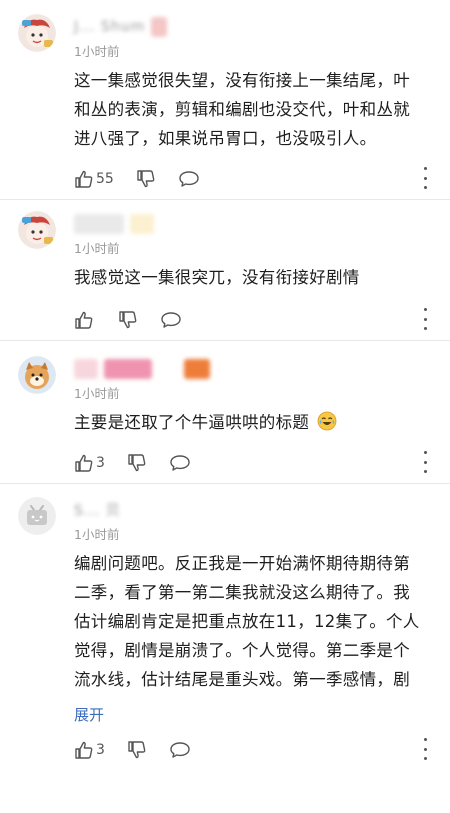 The width and height of the screenshot is (450, 813). Describe the element at coordinates (192, 422) in the screenshot. I see `comment-text-content: 主要是还取了个牛逼哄哄的标题` at that location.